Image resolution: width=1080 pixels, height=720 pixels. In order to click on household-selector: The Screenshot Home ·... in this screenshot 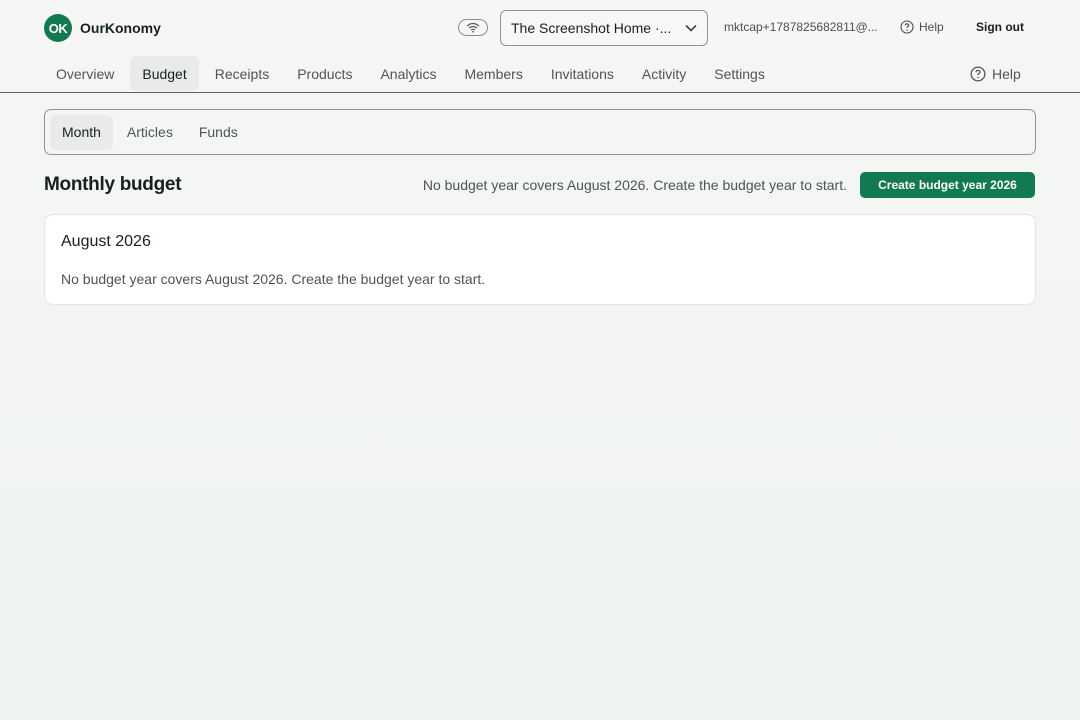, I will do `click(604, 28)`.